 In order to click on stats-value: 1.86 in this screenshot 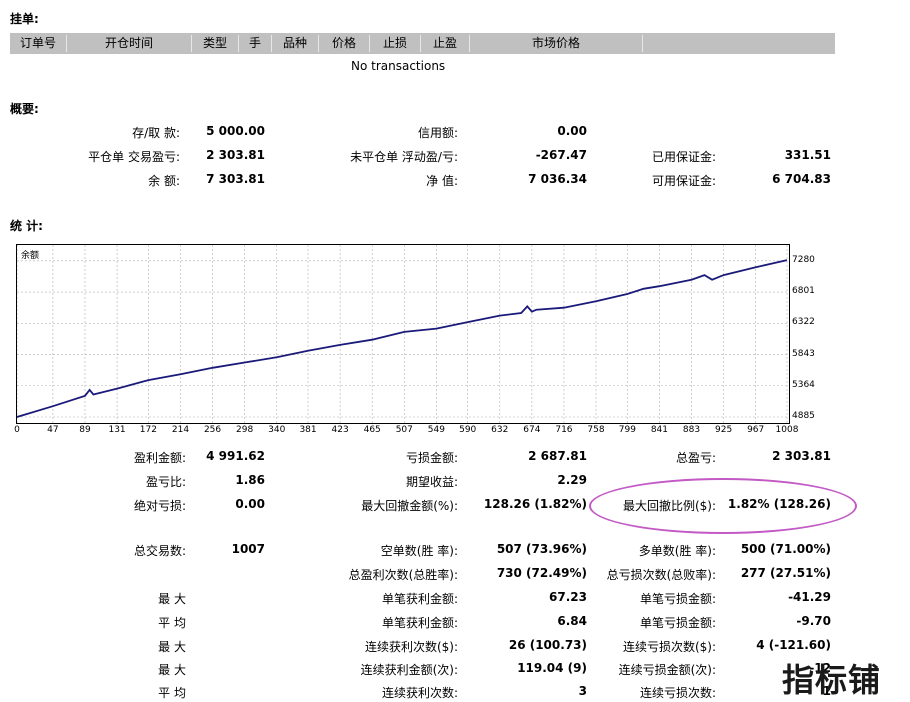, I will do `click(250, 480)`.